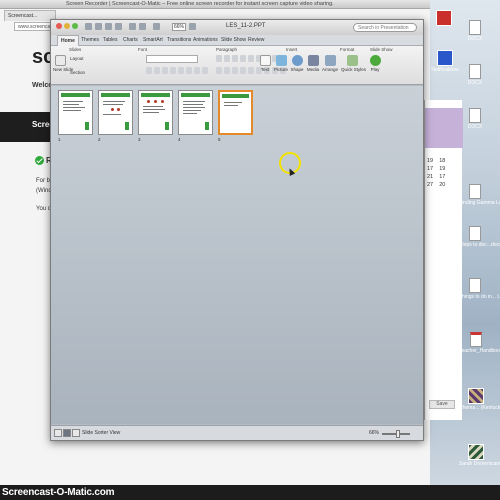 The image size is (500, 500). I want to click on play-icon, so click(375, 60).